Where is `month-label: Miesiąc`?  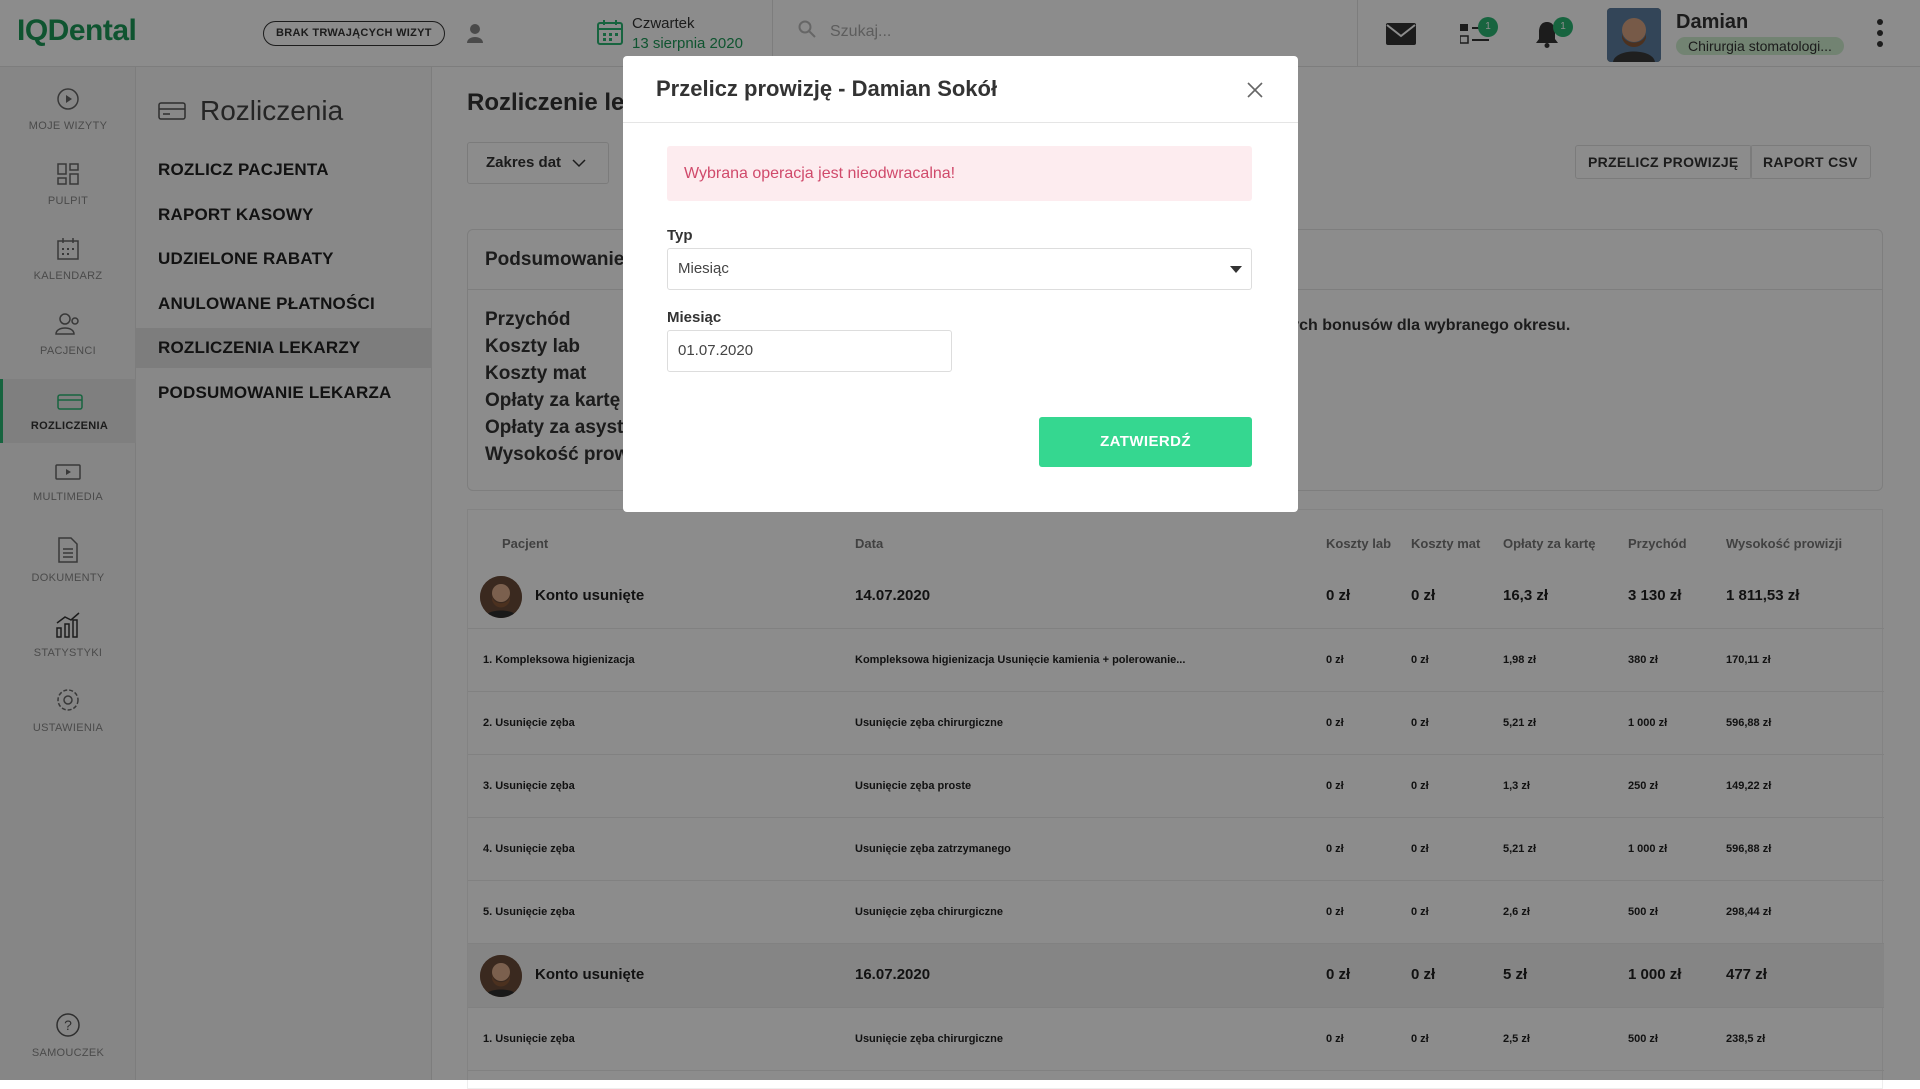
month-label: Miesiąc is located at coordinates (694, 317).